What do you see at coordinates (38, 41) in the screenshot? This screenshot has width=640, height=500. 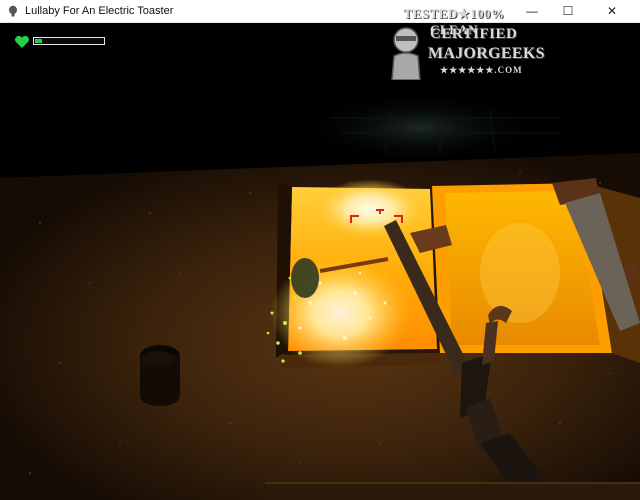 I see `health-bar-fill` at bounding box center [38, 41].